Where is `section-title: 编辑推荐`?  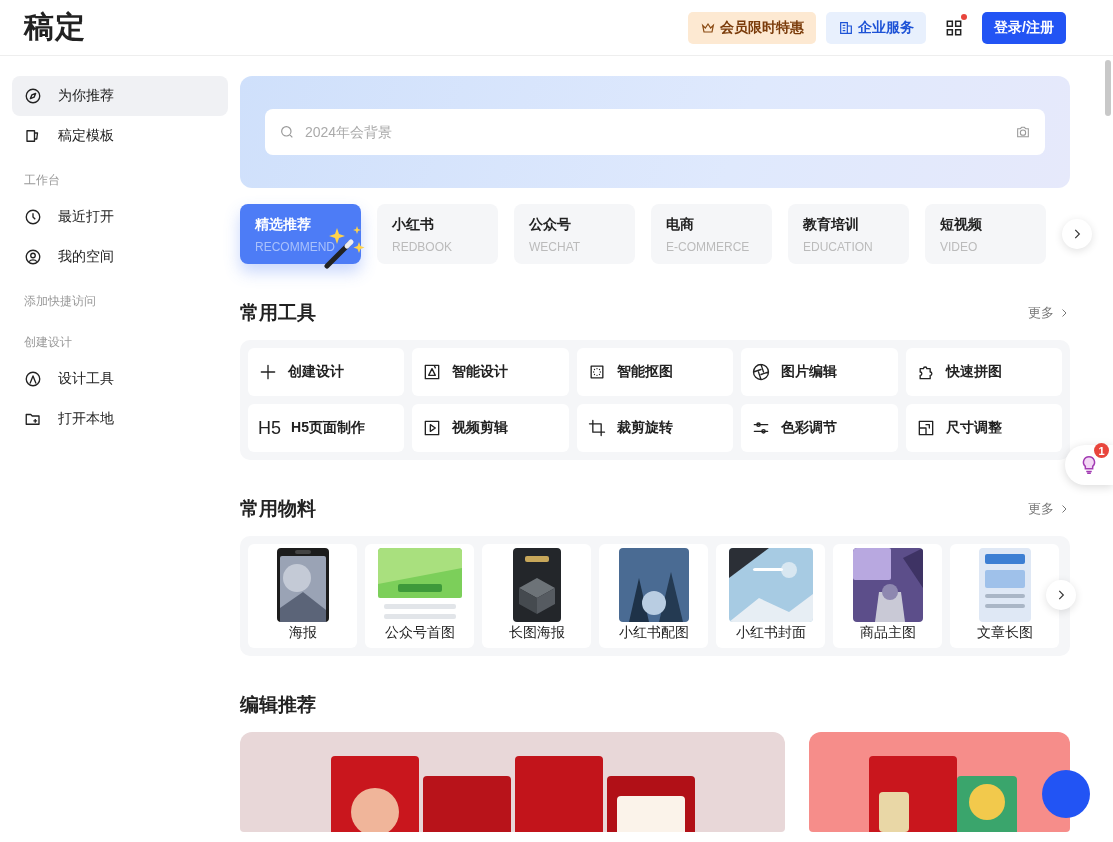 section-title: 编辑推荐 is located at coordinates (278, 705).